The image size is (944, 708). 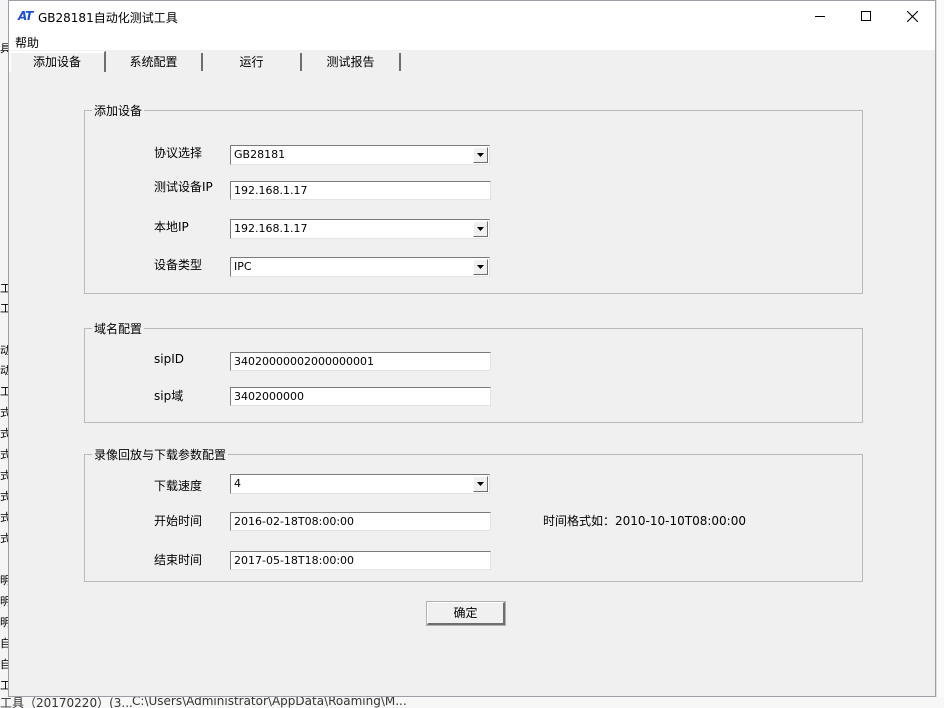 What do you see at coordinates (171, 227) in the screenshot?
I see `local-ip-label: 本地IP` at bounding box center [171, 227].